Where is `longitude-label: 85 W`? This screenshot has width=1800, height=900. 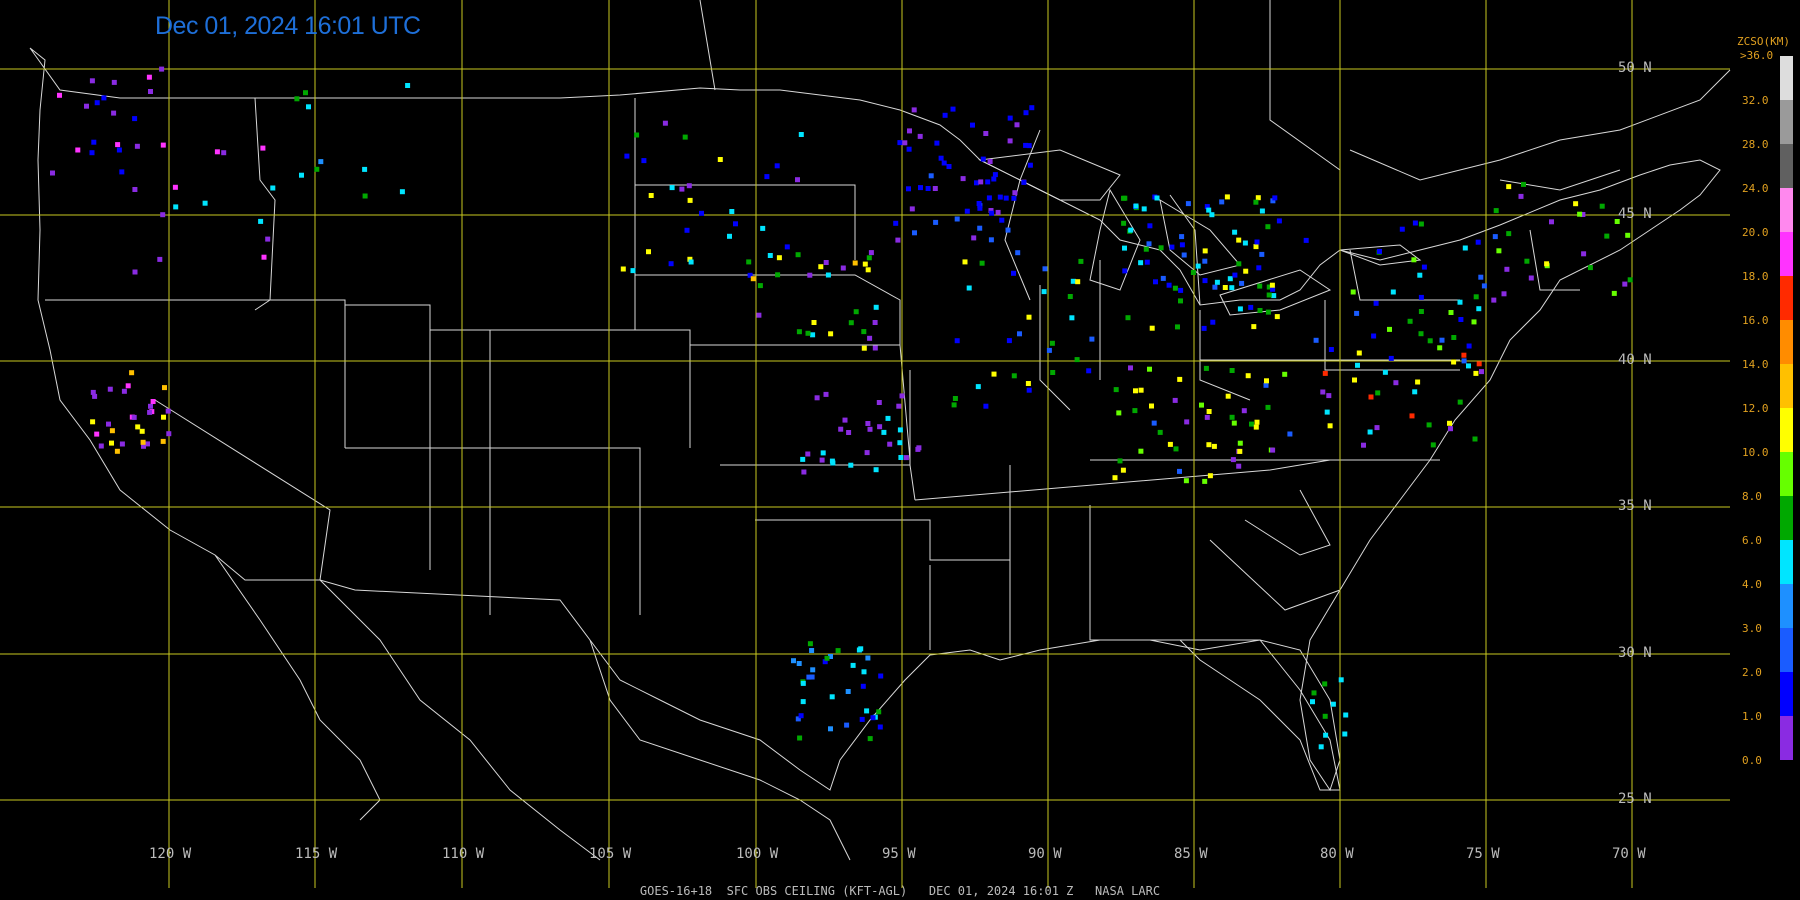
longitude-label: 85 W is located at coordinates (1191, 854).